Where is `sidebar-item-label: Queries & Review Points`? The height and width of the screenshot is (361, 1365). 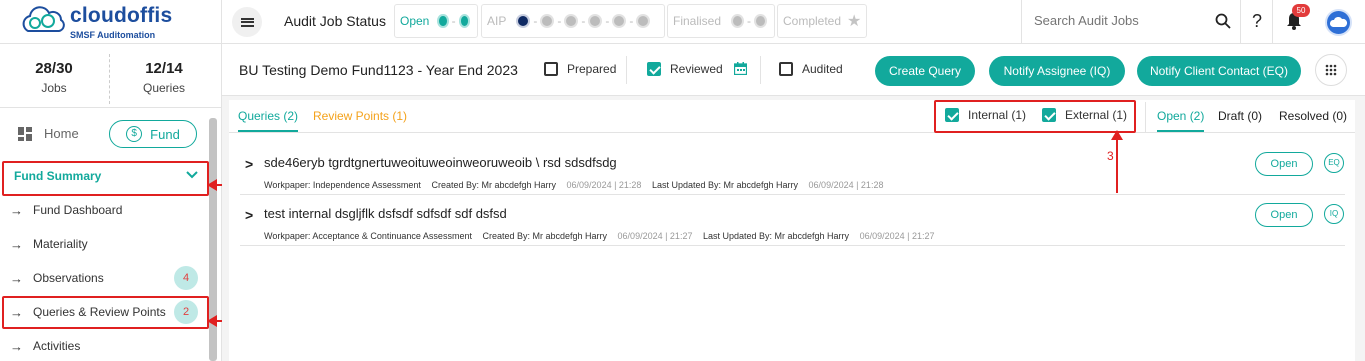
sidebar-item-label: Queries & Review Points is located at coordinates (99, 312).